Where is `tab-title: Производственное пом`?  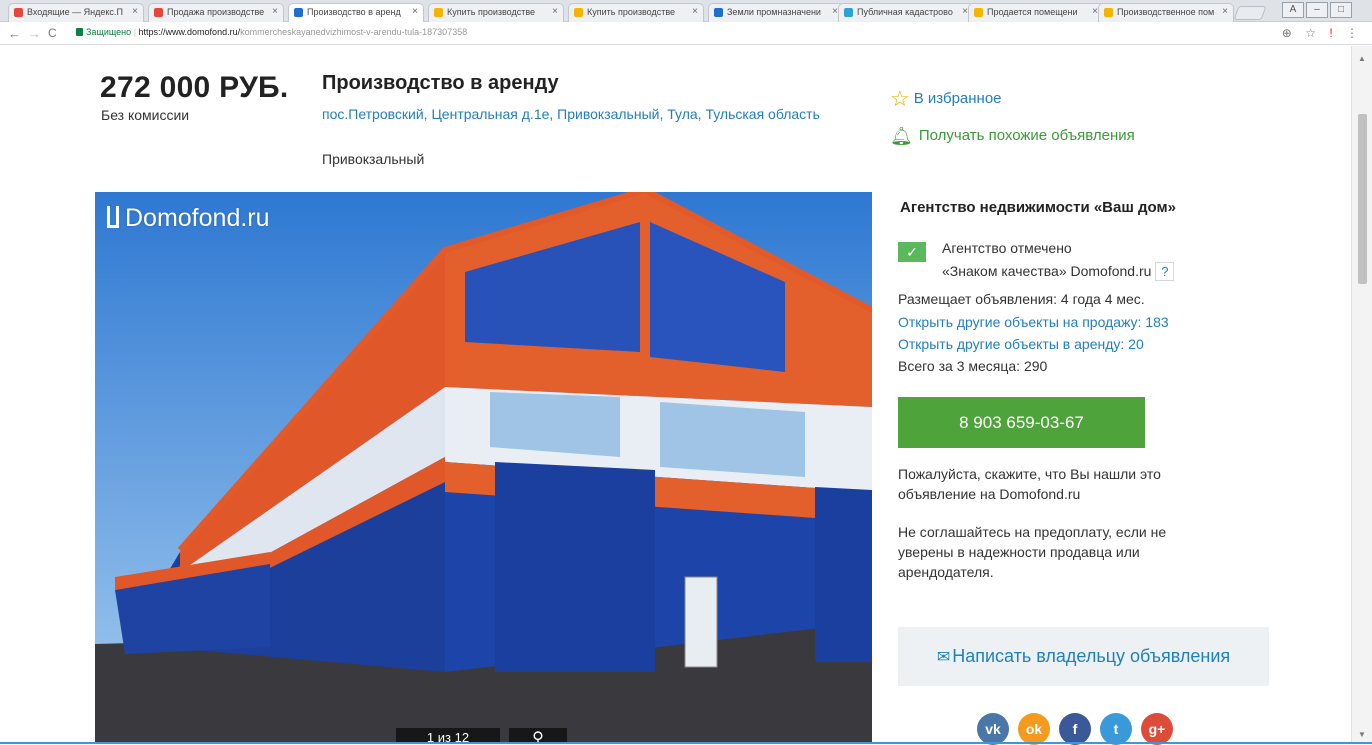
tab-title: Производственное пом is located at coordinates (1166, 12).